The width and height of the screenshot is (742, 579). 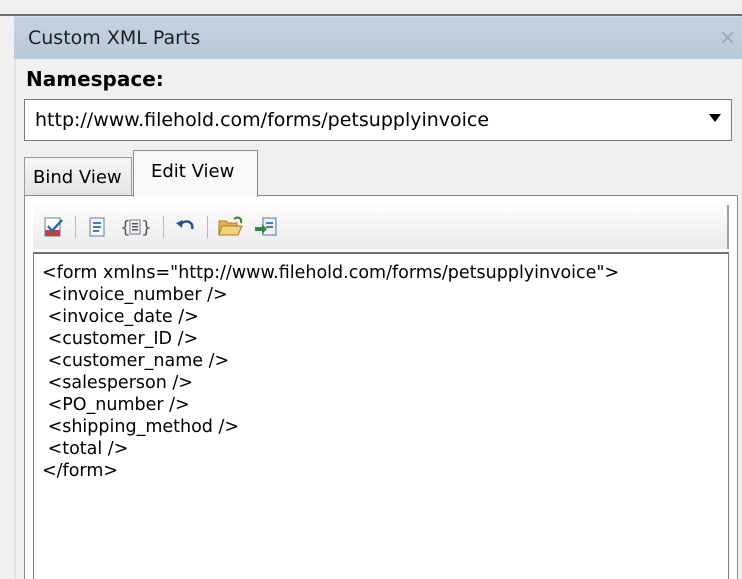 I want to click on tab-edit-view-label: Edit View, so click(x=193, y=171).